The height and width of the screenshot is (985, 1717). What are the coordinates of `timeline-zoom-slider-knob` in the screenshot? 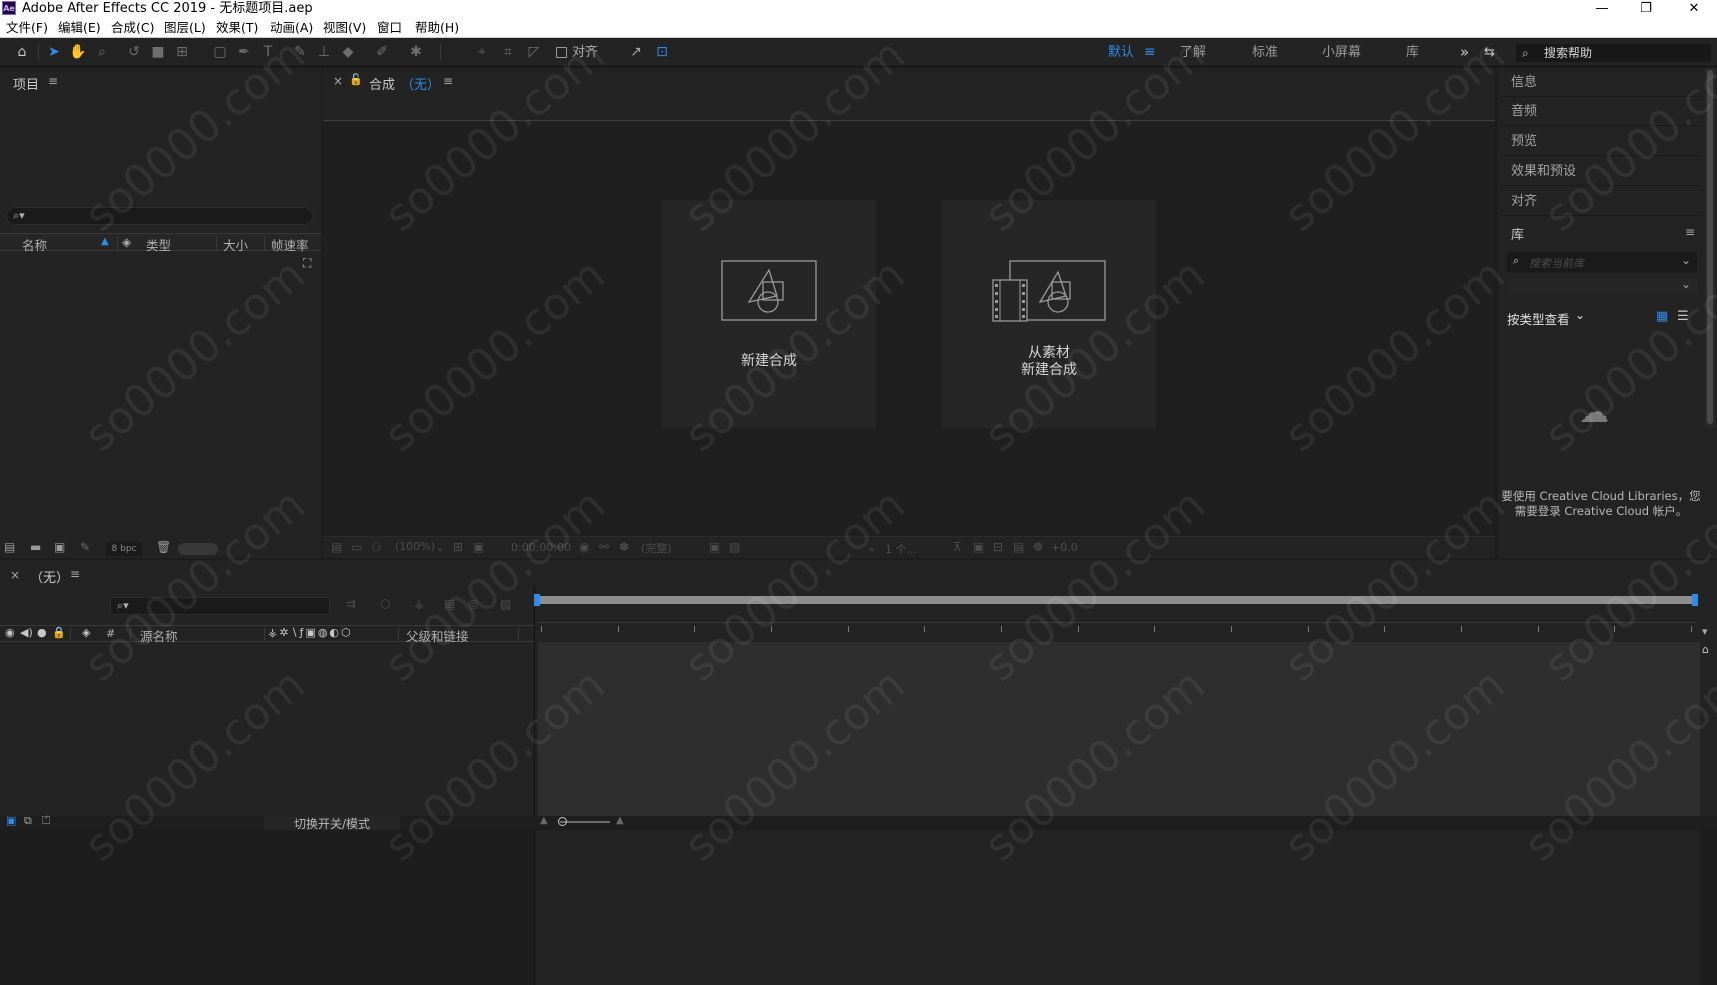 It's located at (562, 821).